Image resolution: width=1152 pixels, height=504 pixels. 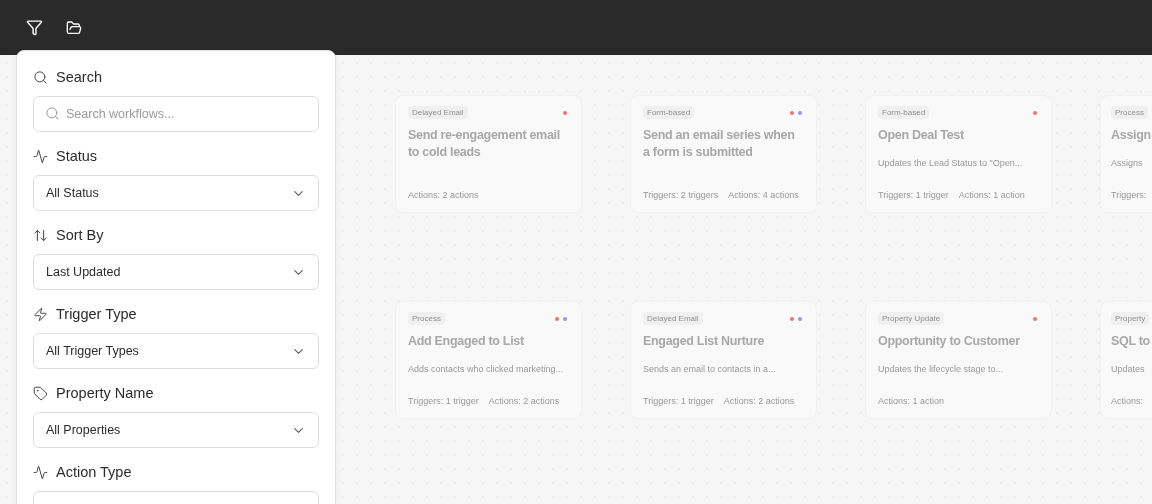 What do you see at coordinates (176, 430) in the screenshot?
I see `select-field: All Properties` at bounding box center [176, 430].